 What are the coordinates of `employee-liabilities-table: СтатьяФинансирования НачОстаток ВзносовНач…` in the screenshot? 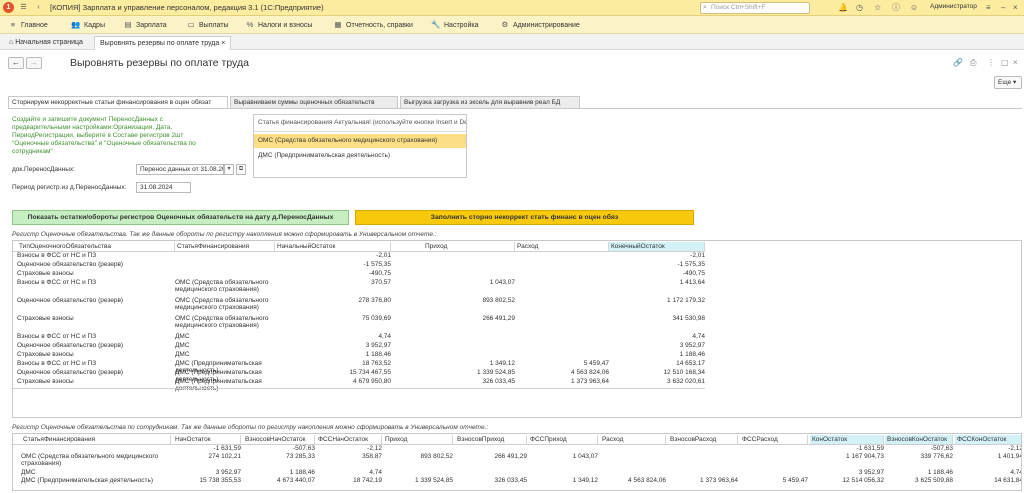 It's located at (517, 462).